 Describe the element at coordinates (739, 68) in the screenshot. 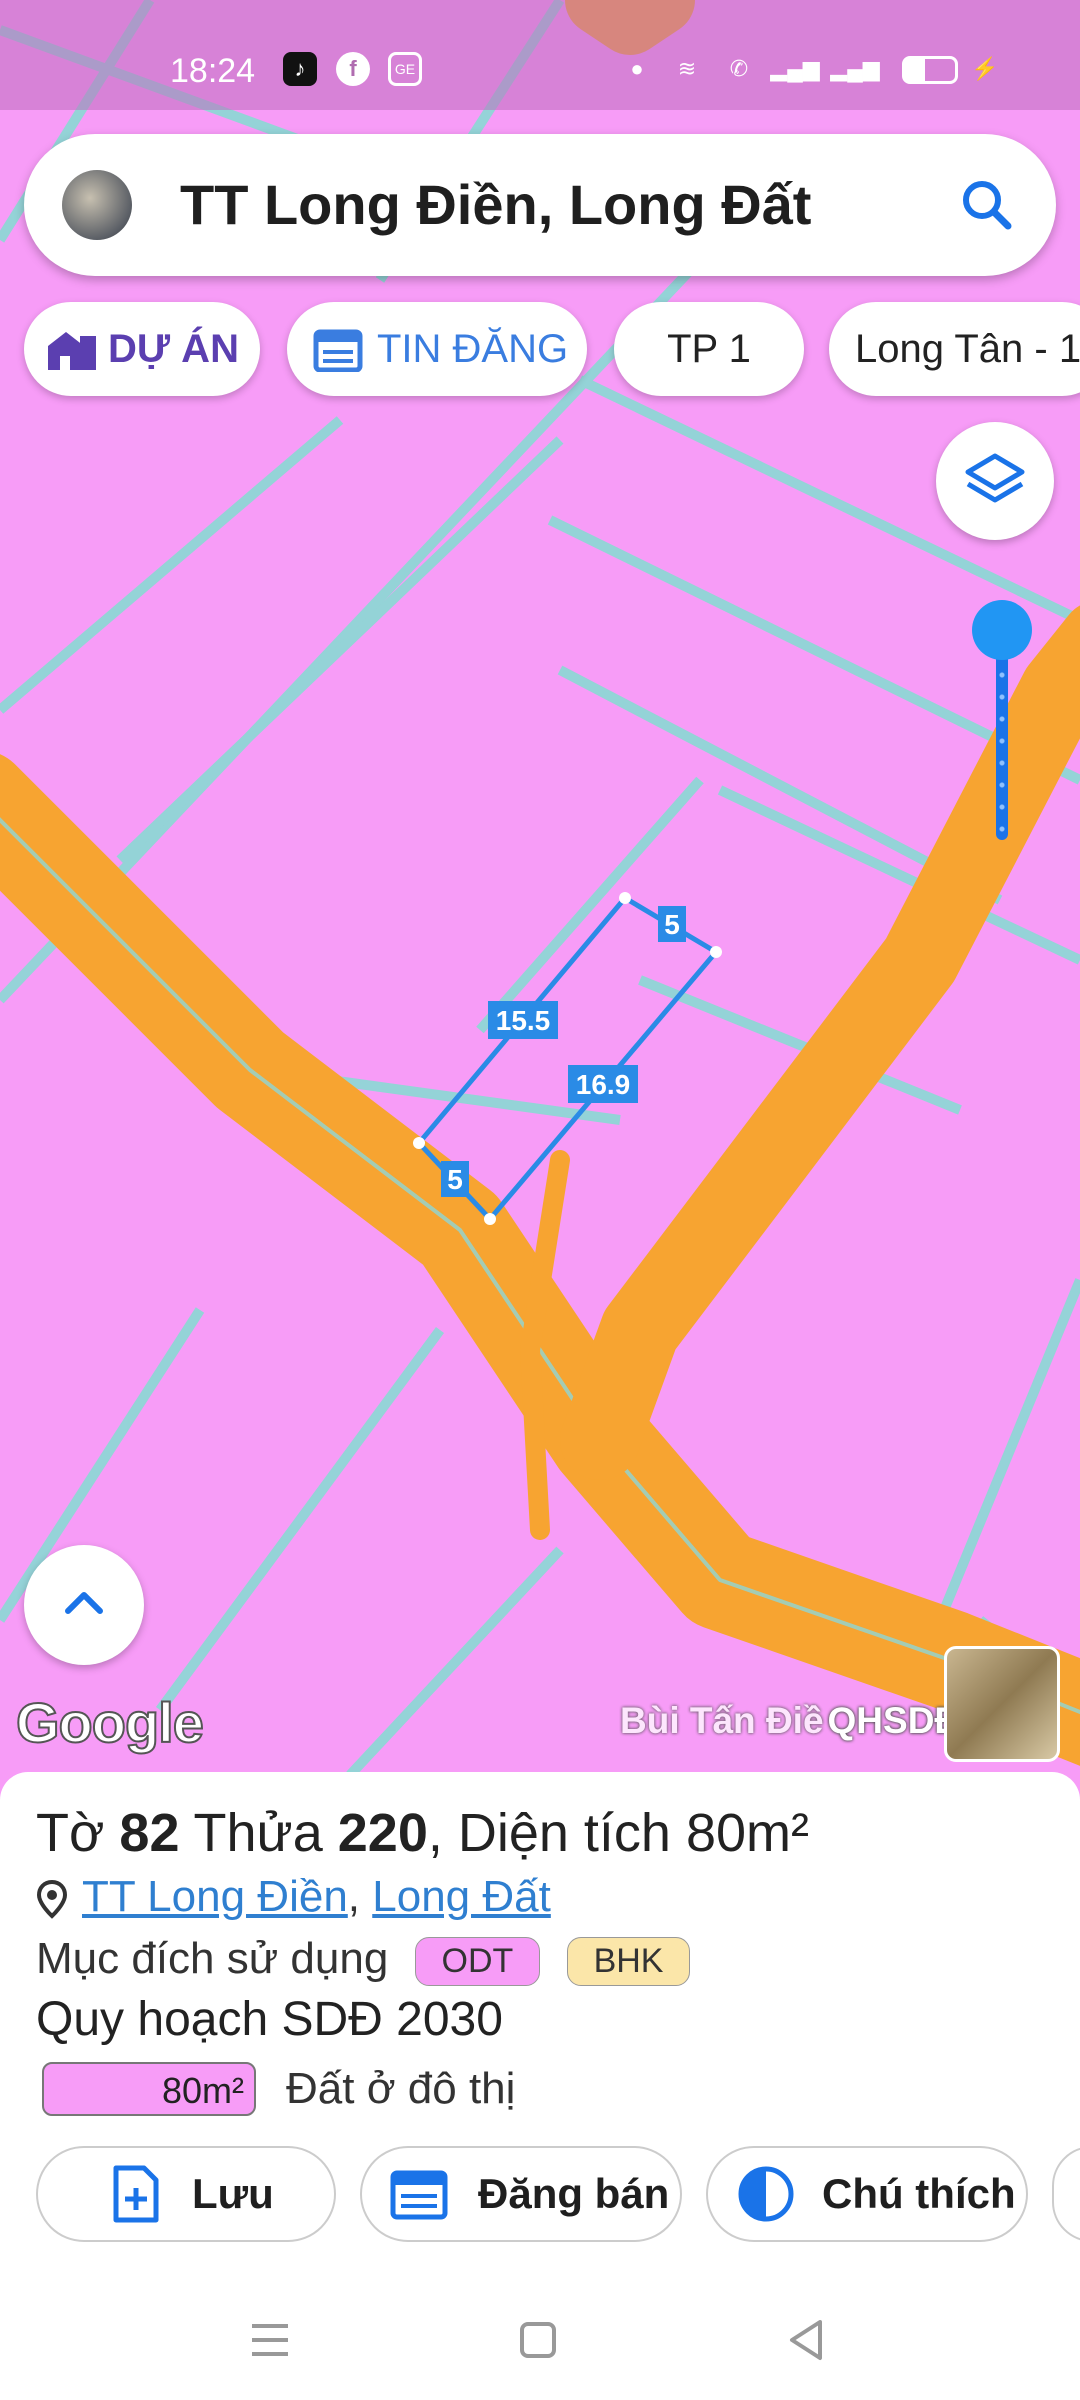

I see `call-wifi-icon: ✆` at that location.